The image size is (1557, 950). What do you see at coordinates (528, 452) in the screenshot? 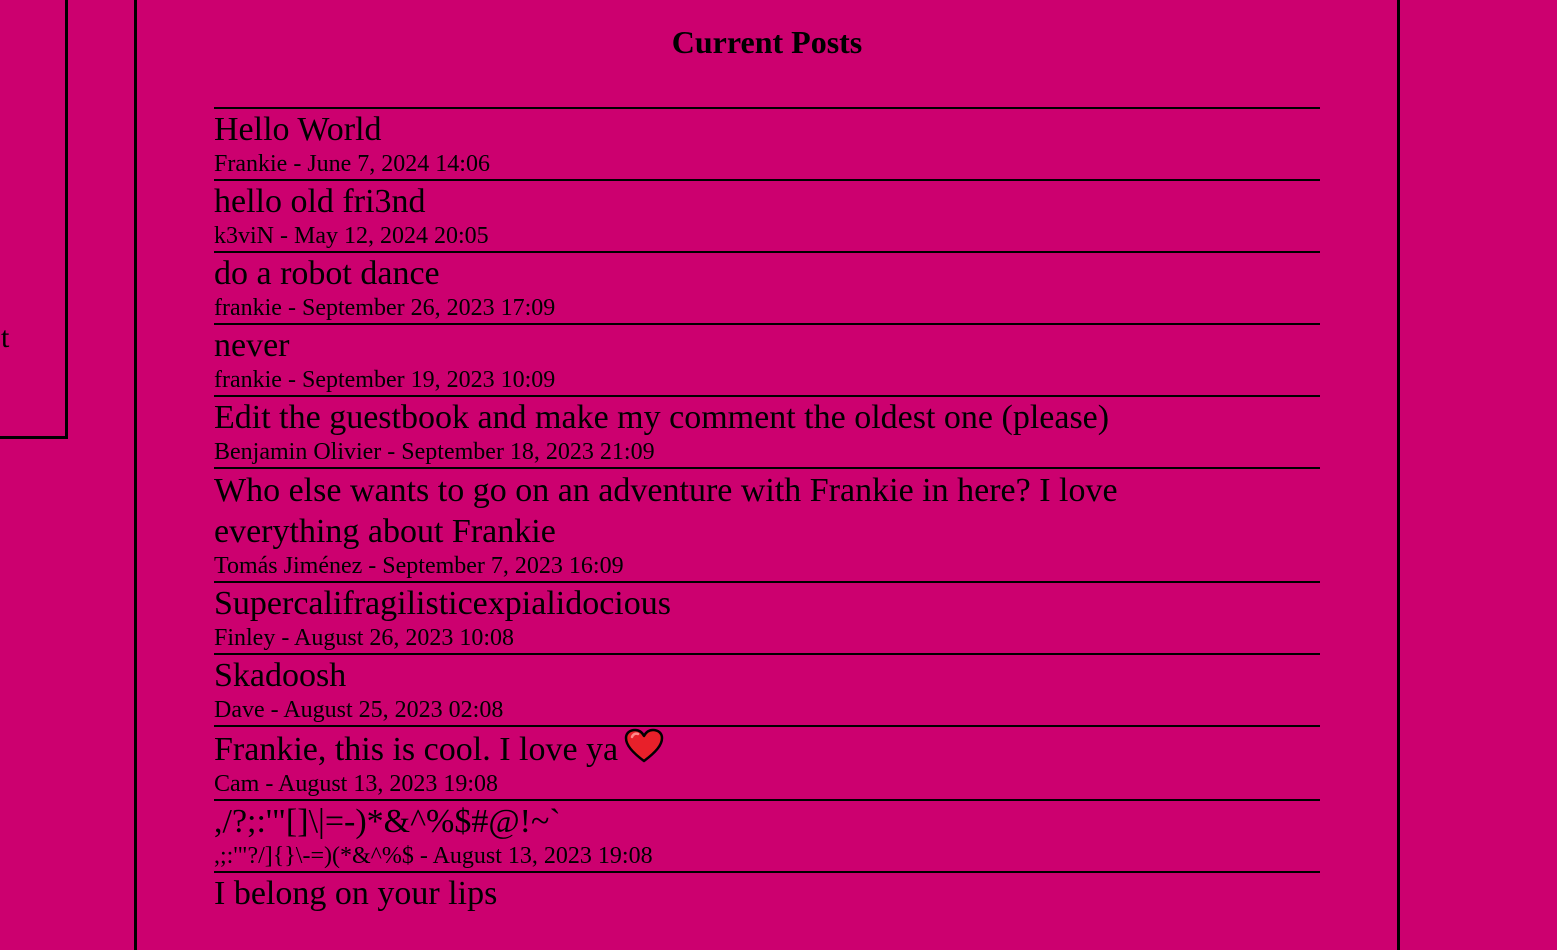
I see `post-date: September 18, 2023 21:09` at bounding box center [528, 452].